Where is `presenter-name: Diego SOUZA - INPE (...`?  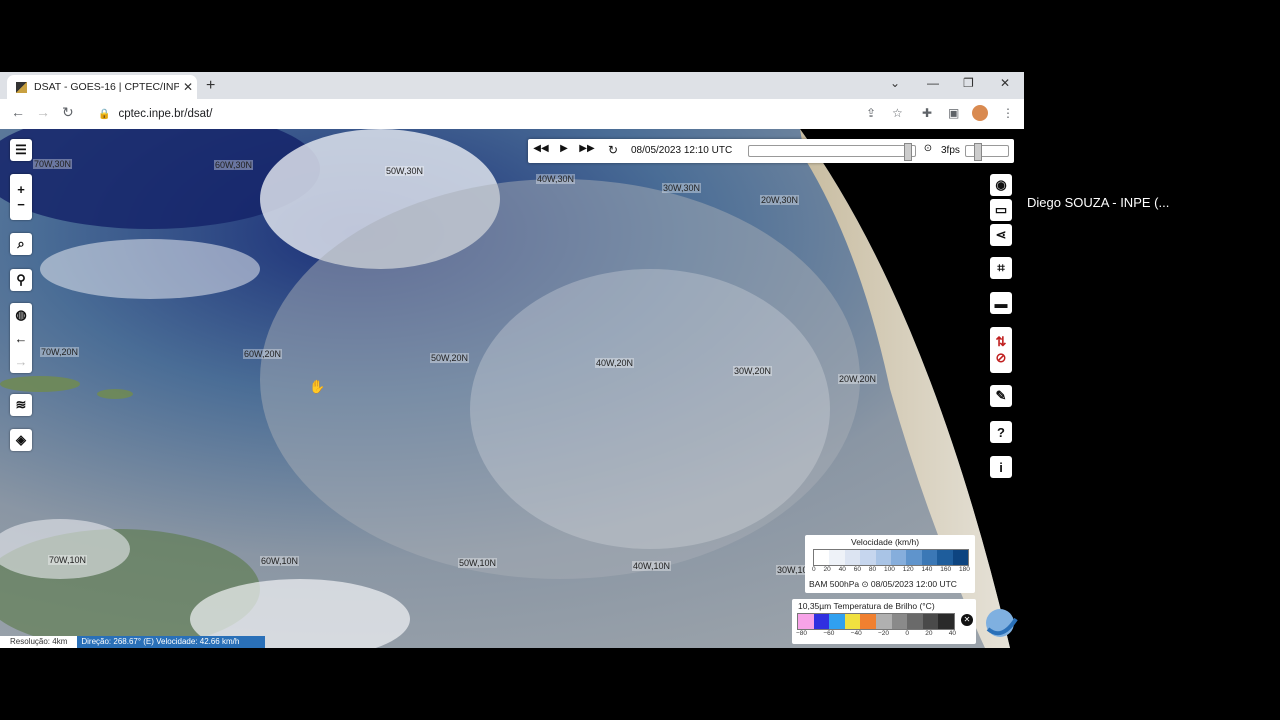
presenter-name: Diego SOUZA - INPE (... is located at coordinates (1098, 202).